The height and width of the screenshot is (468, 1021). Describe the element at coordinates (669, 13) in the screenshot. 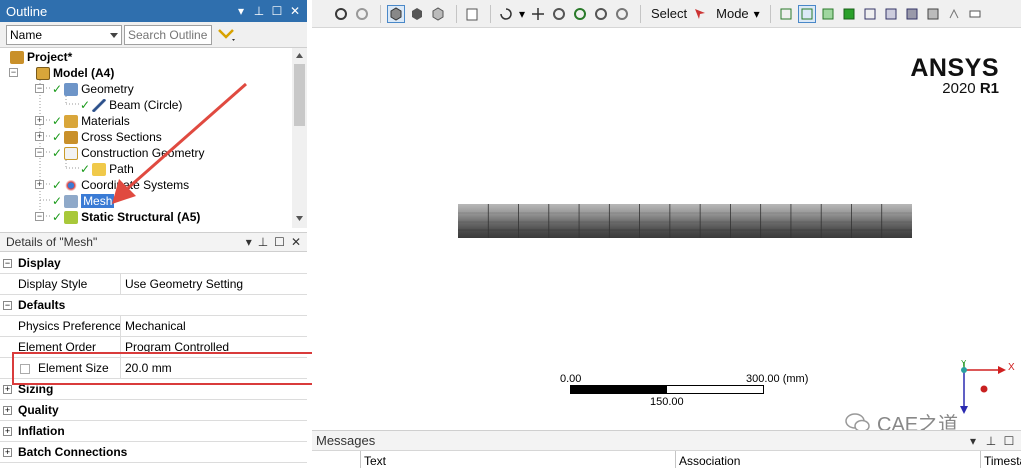

I see `select-label: Select` at that location.